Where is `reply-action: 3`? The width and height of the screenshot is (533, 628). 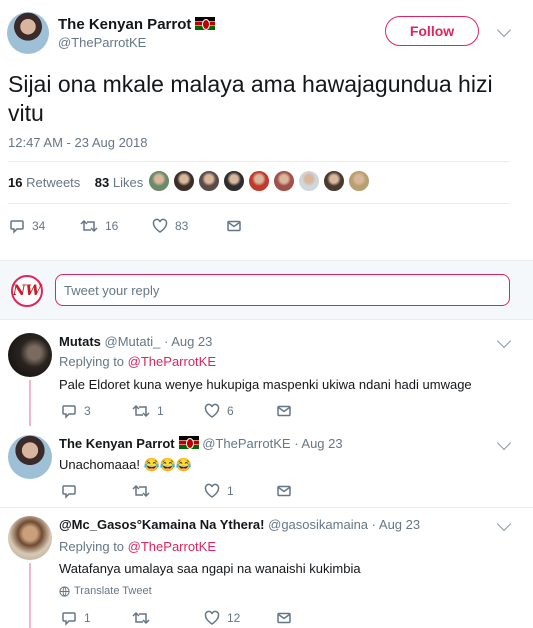 reply-action: 3 is located at coordinates (76, 411).